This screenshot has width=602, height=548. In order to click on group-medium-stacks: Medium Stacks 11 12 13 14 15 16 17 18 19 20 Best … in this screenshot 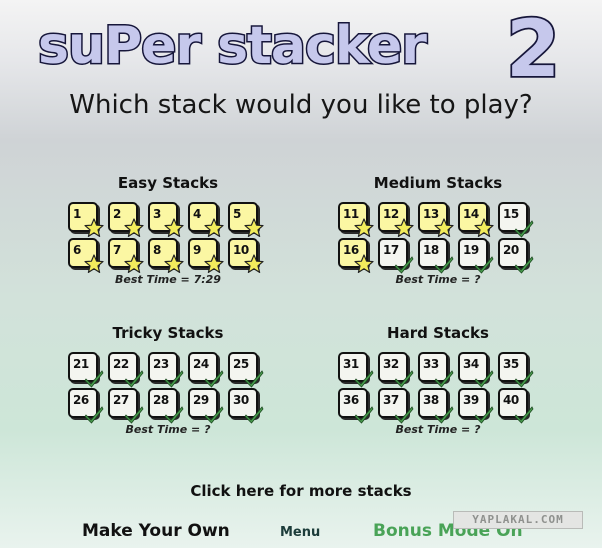, I will do `click(438, 229)`.